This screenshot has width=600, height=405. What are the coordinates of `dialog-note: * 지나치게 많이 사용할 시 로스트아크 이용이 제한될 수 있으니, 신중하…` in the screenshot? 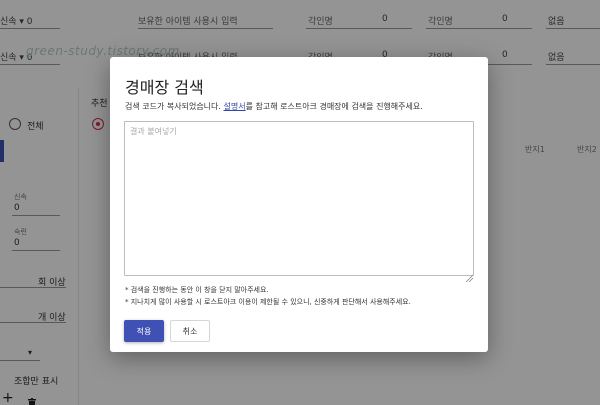 It's located at (268, 302).